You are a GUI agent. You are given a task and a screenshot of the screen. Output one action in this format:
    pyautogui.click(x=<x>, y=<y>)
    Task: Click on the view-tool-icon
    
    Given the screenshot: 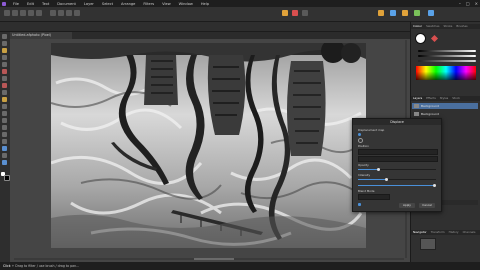 What is the action you would take?
    pyautogui.click(x=4, y=43)
    